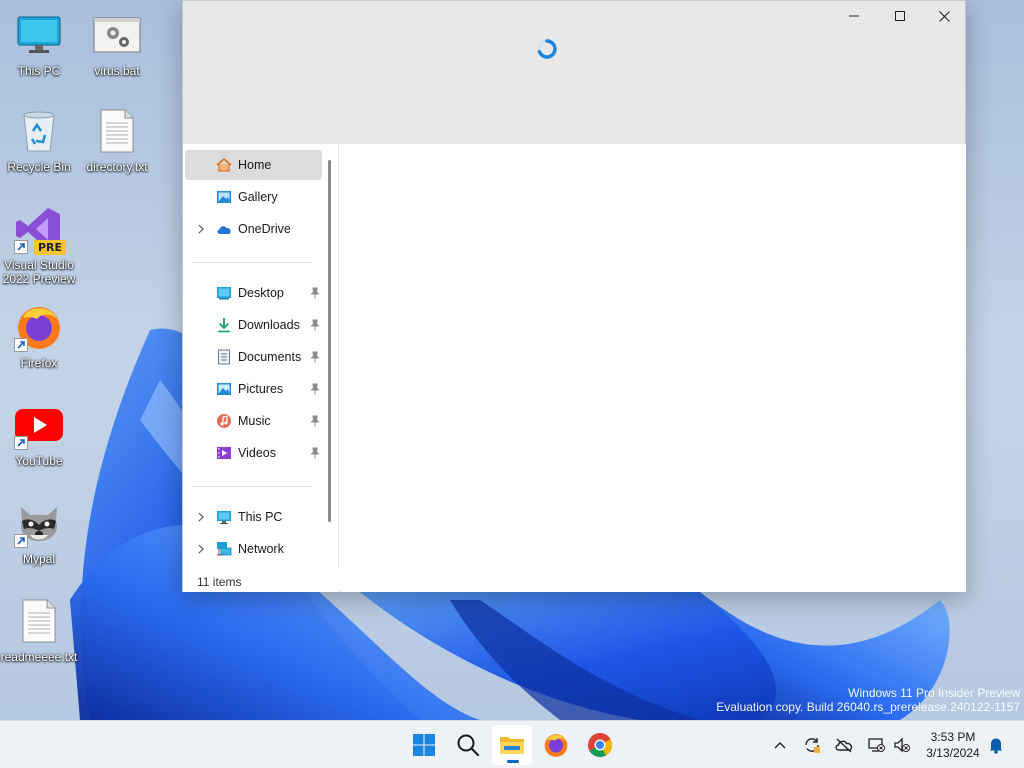 The width and height of the screenshot is (1024, 768). I want to click on desktop-icon-label: YouTube, so click(39, 461).